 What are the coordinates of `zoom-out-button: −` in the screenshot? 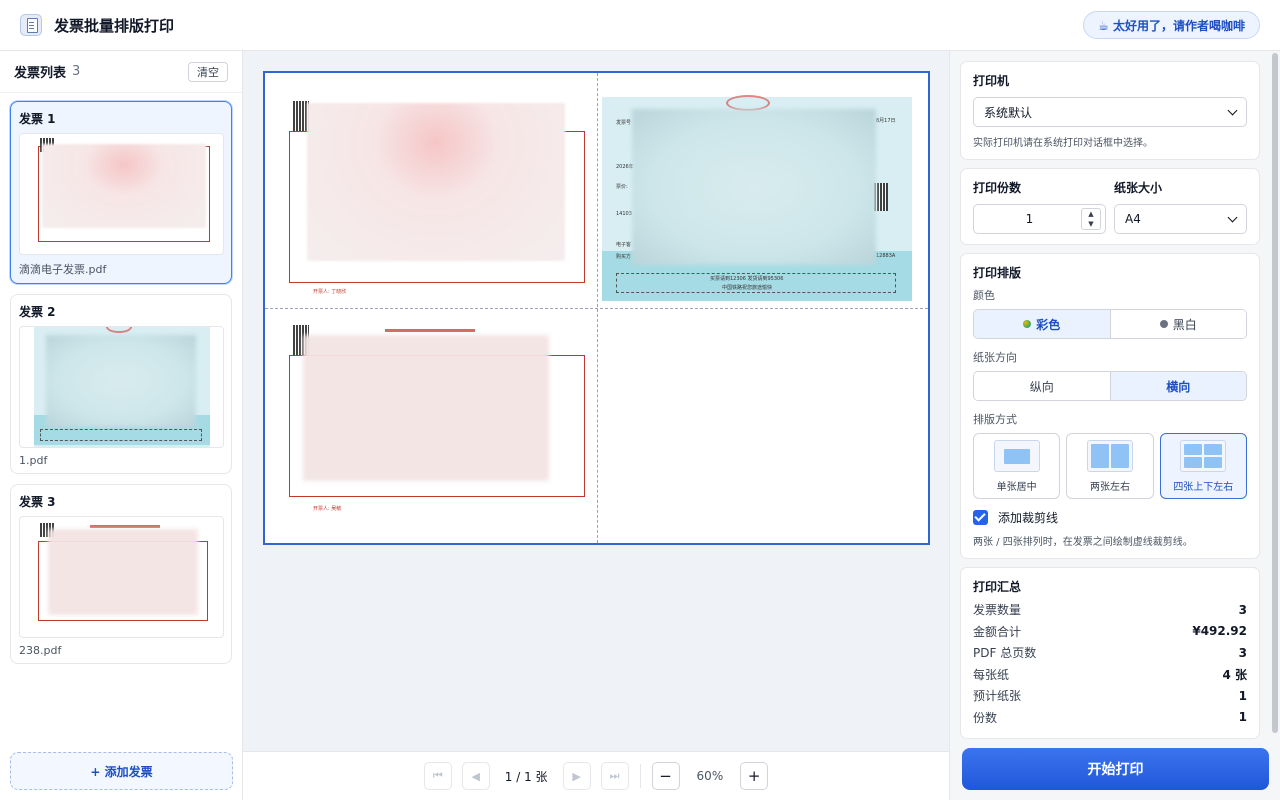 It's located at (665, 776).